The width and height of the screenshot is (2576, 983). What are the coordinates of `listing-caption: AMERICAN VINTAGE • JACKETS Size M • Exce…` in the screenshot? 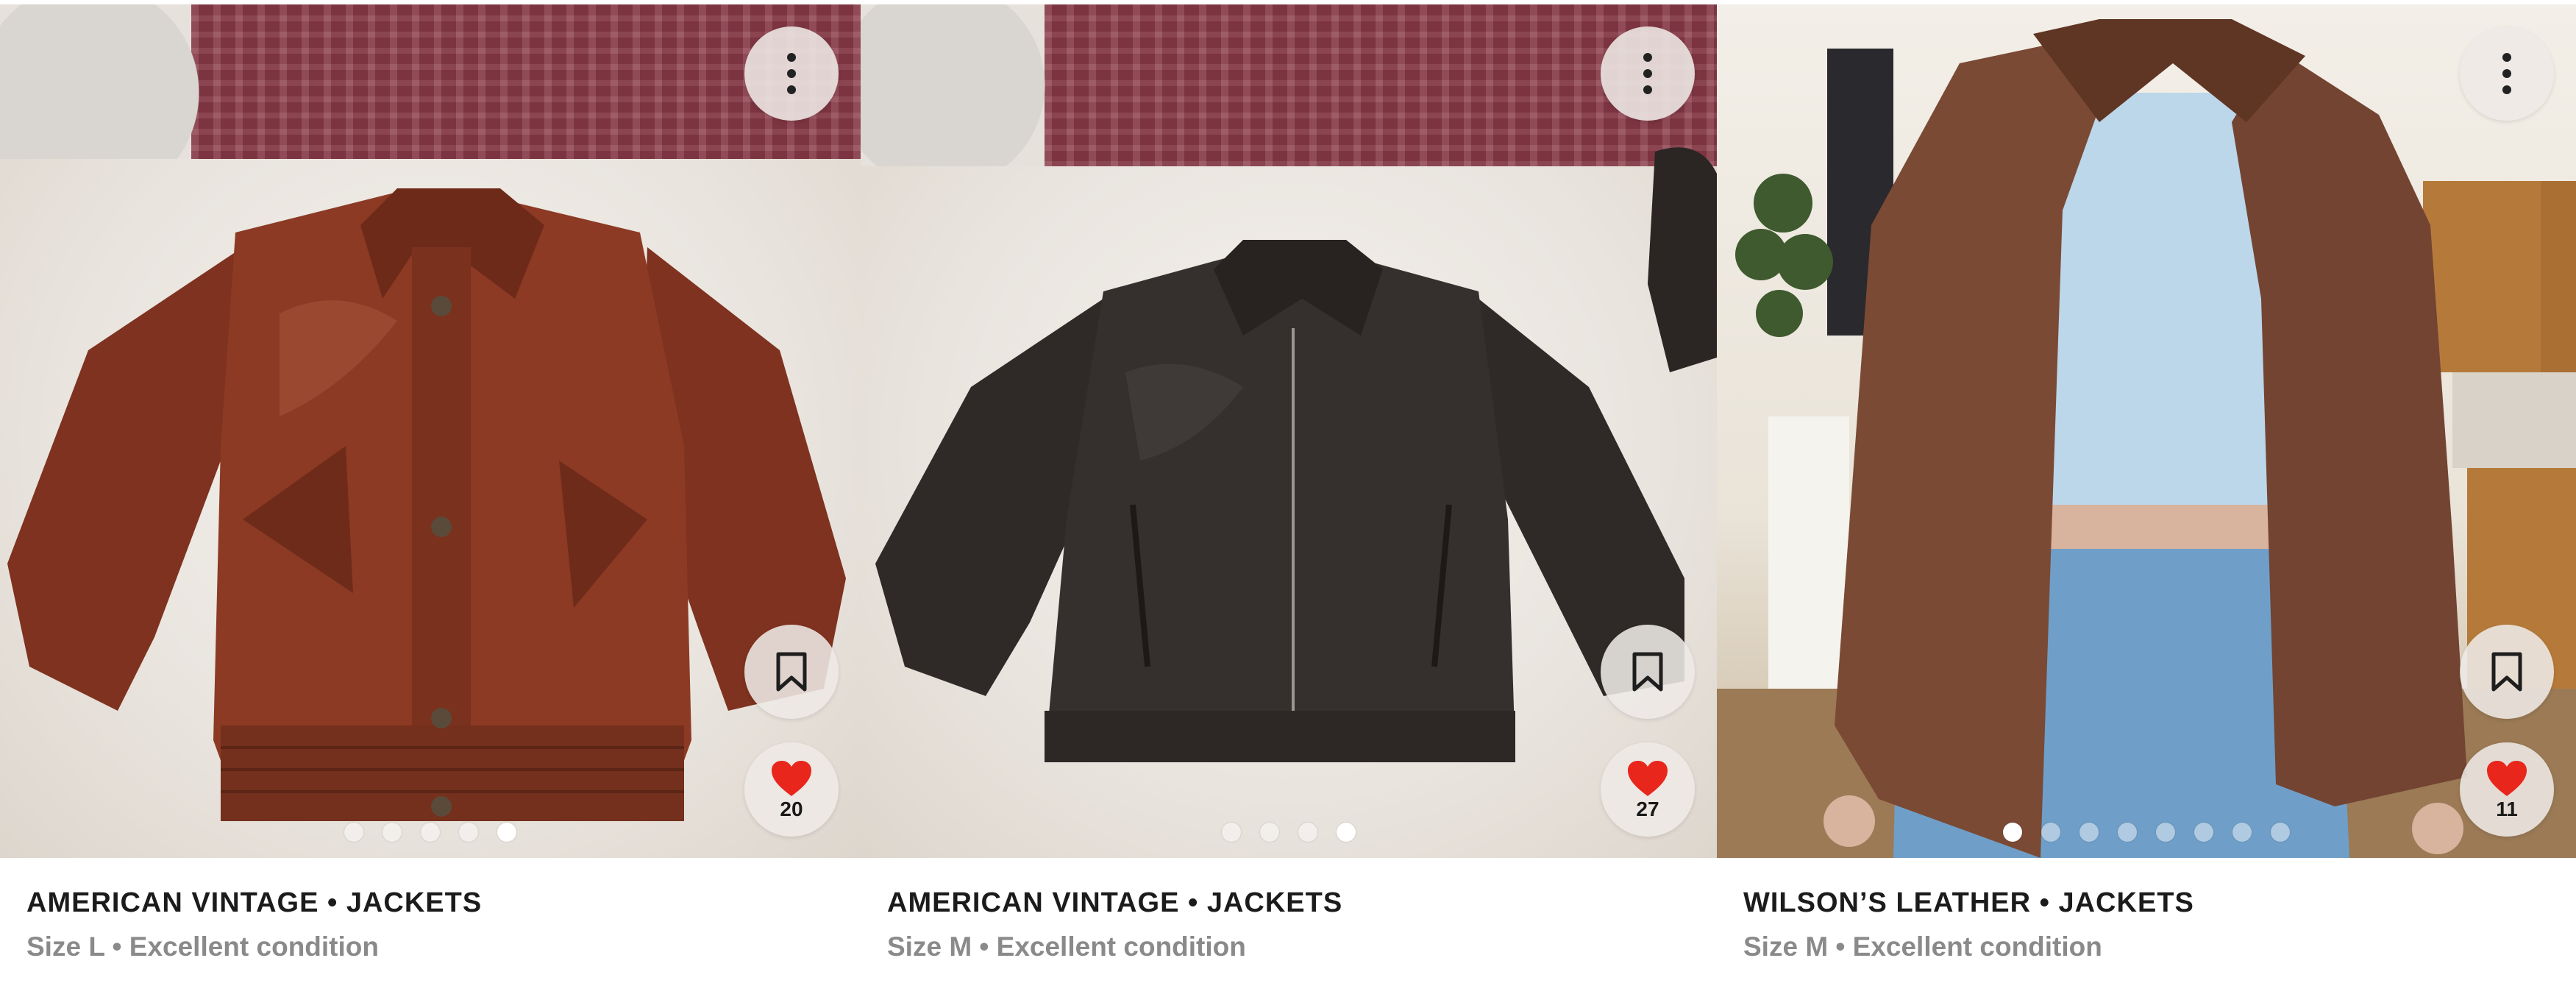 It's located at (1294, 925).